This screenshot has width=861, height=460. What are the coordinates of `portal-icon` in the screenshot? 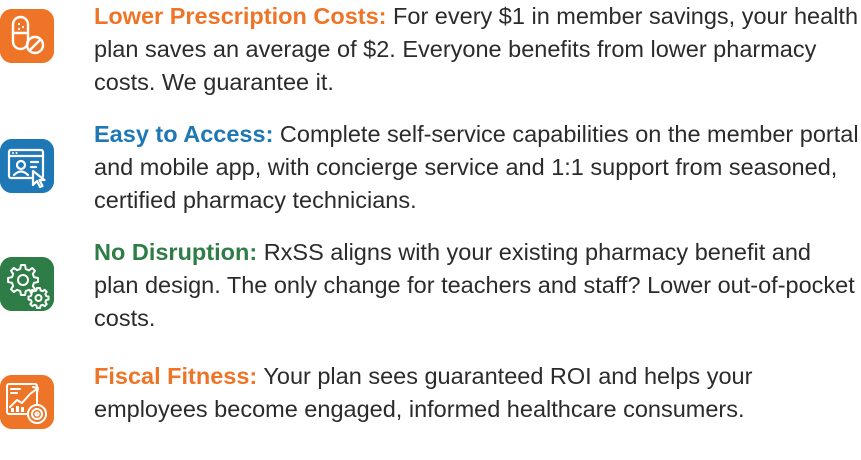 It's located at (27, 166).